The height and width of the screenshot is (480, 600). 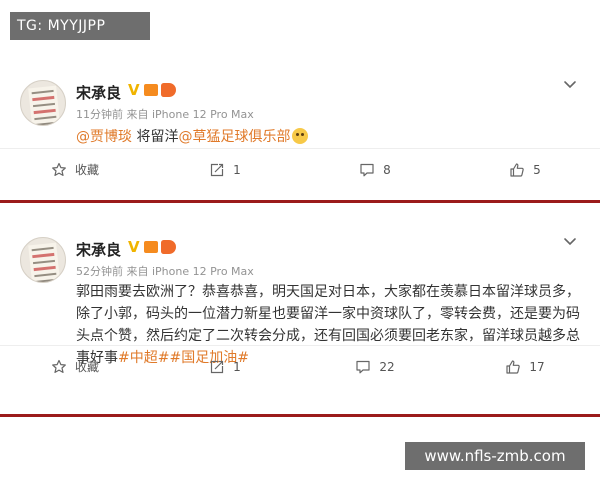 I want to click on watermark-bottom: www.nfls-zmb.com, so click(x=495, y=456).